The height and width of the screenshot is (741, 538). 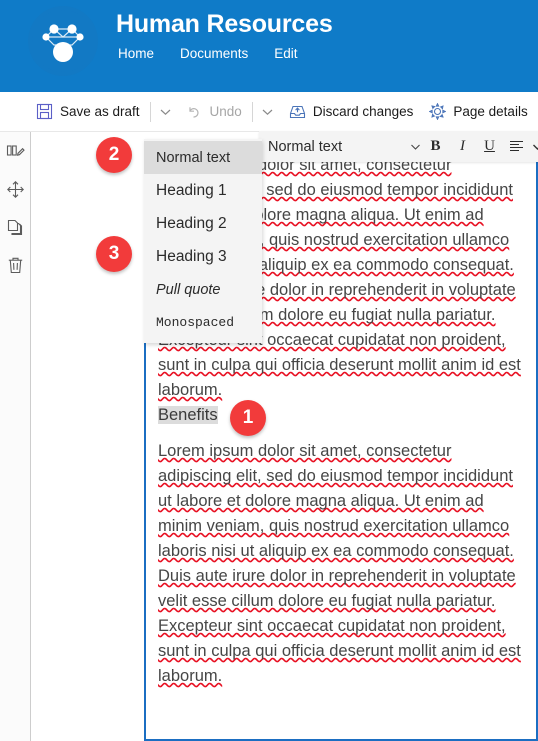 What do you see at coordinates (44, 111) in the screenshot?
I see `save-floppy-icon` at bounding box center [44, 111].